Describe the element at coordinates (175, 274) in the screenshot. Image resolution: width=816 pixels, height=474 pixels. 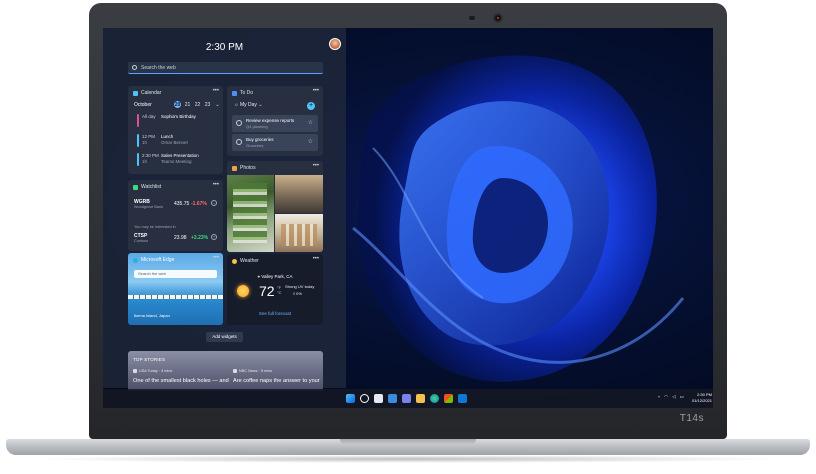
I see `edge-search-input: Search the web` at that location.